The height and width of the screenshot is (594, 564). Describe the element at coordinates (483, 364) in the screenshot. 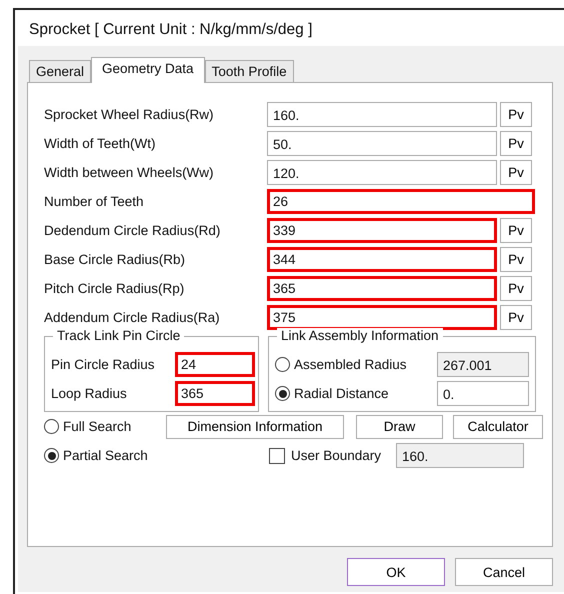

I see `input-field: 267.001` at that location.